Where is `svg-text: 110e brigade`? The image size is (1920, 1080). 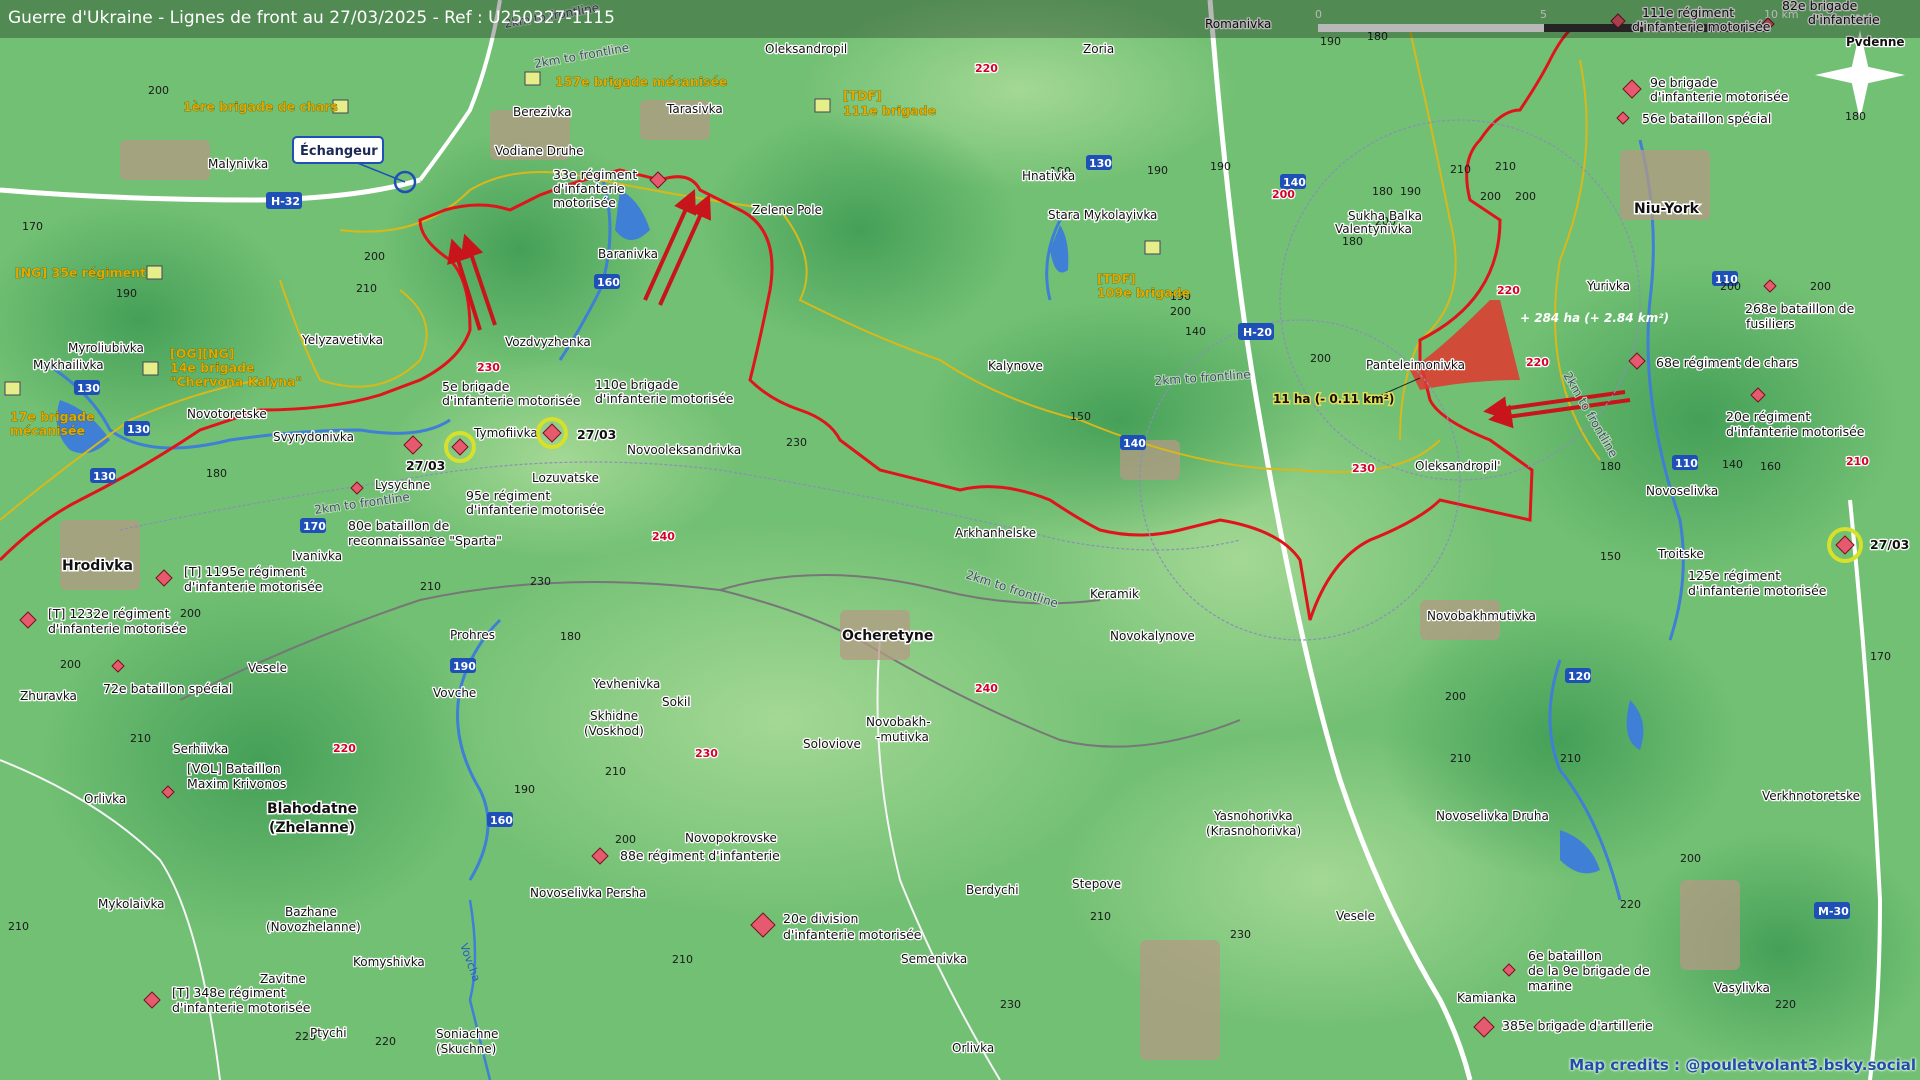 svg-text: 110e brigade is located at coordinates (637, 384).